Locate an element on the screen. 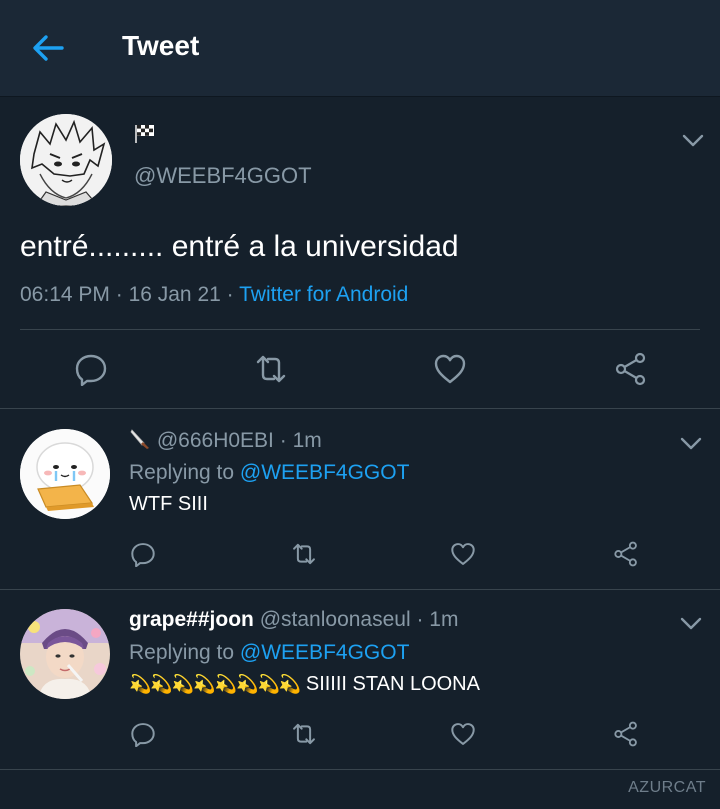 The height and width of the screenshot is (809, 720). reply-display-name: grape##joon is located at coordinates (191, 619).